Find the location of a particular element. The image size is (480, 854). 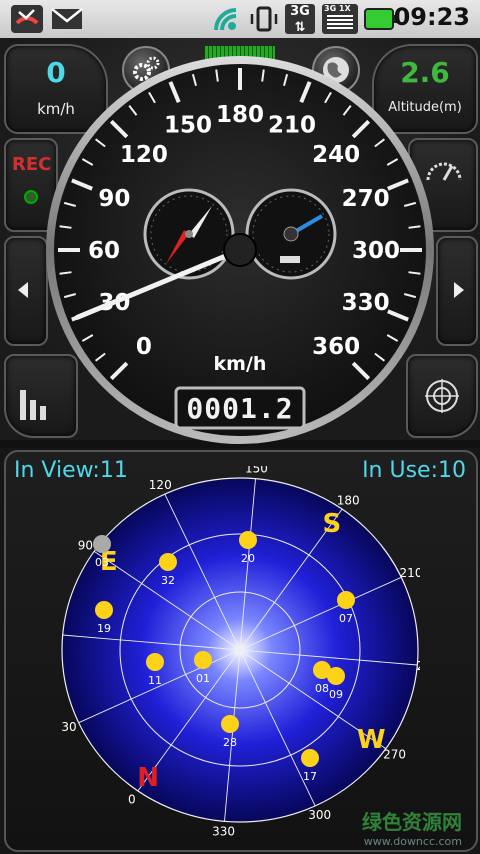

svg-text: 28 is located at coordinates (230, 742).